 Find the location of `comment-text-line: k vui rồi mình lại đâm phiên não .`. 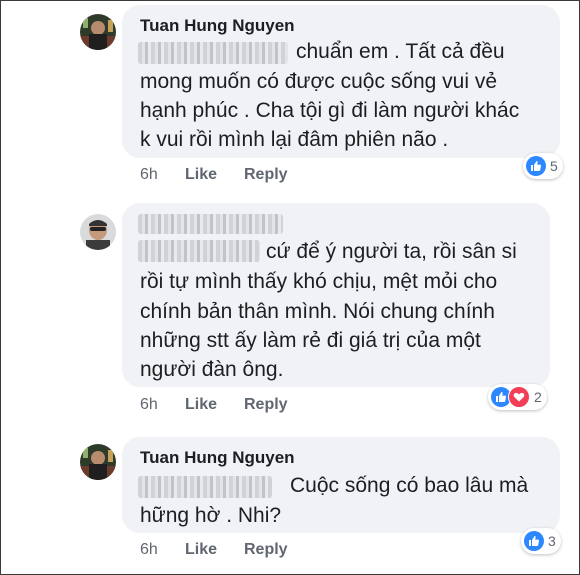

comment-text-line: k vui rồi mình lại đâm phiên não . is located at coordinates (294, 139).